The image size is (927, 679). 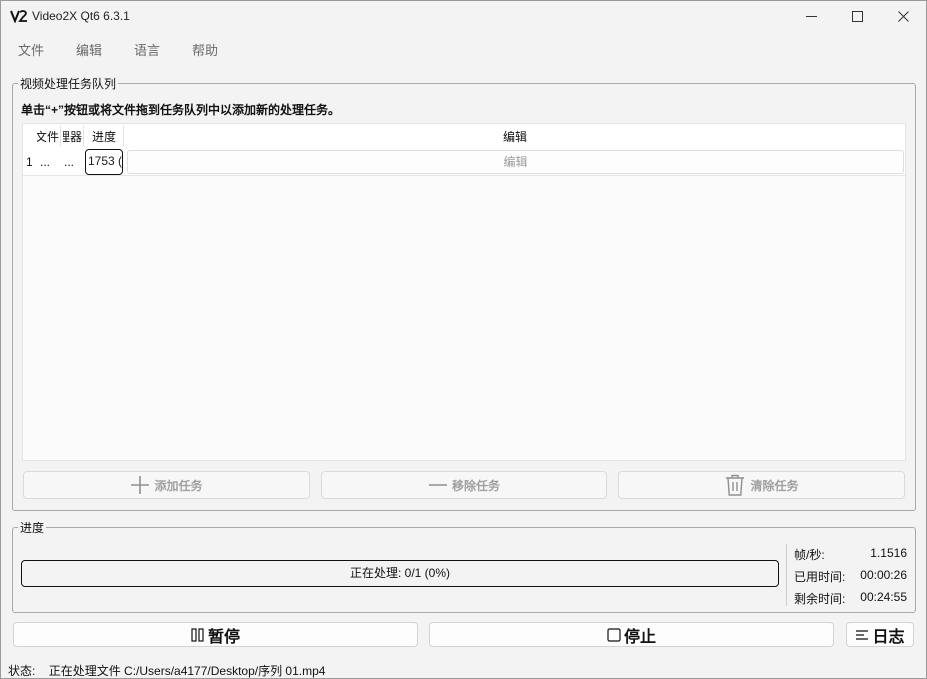 What do you see at coordinates (786, 575) in the screenshot?
I see `stats-divider` at bounding box center [786, 575].